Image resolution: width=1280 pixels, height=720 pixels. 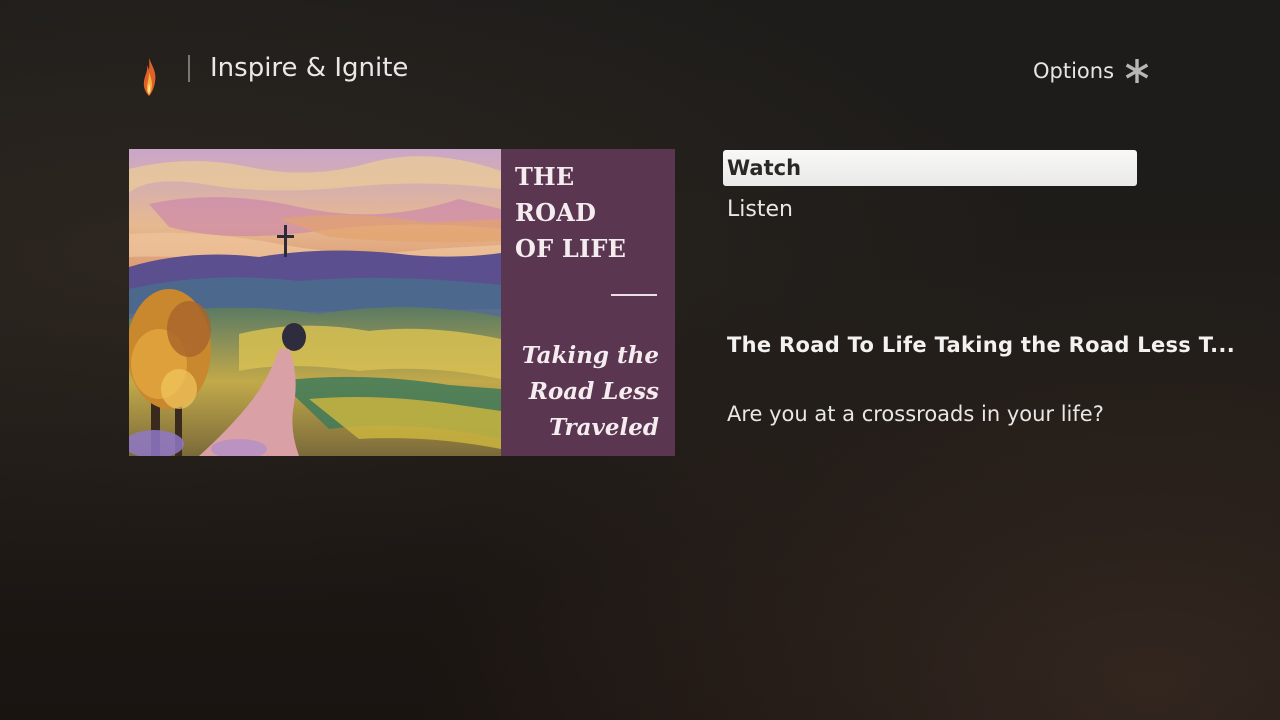 What do you see at coordinates (315, 302) in the screenshot?
I see `landscape-painting-image` at bounding box center [315, 302].